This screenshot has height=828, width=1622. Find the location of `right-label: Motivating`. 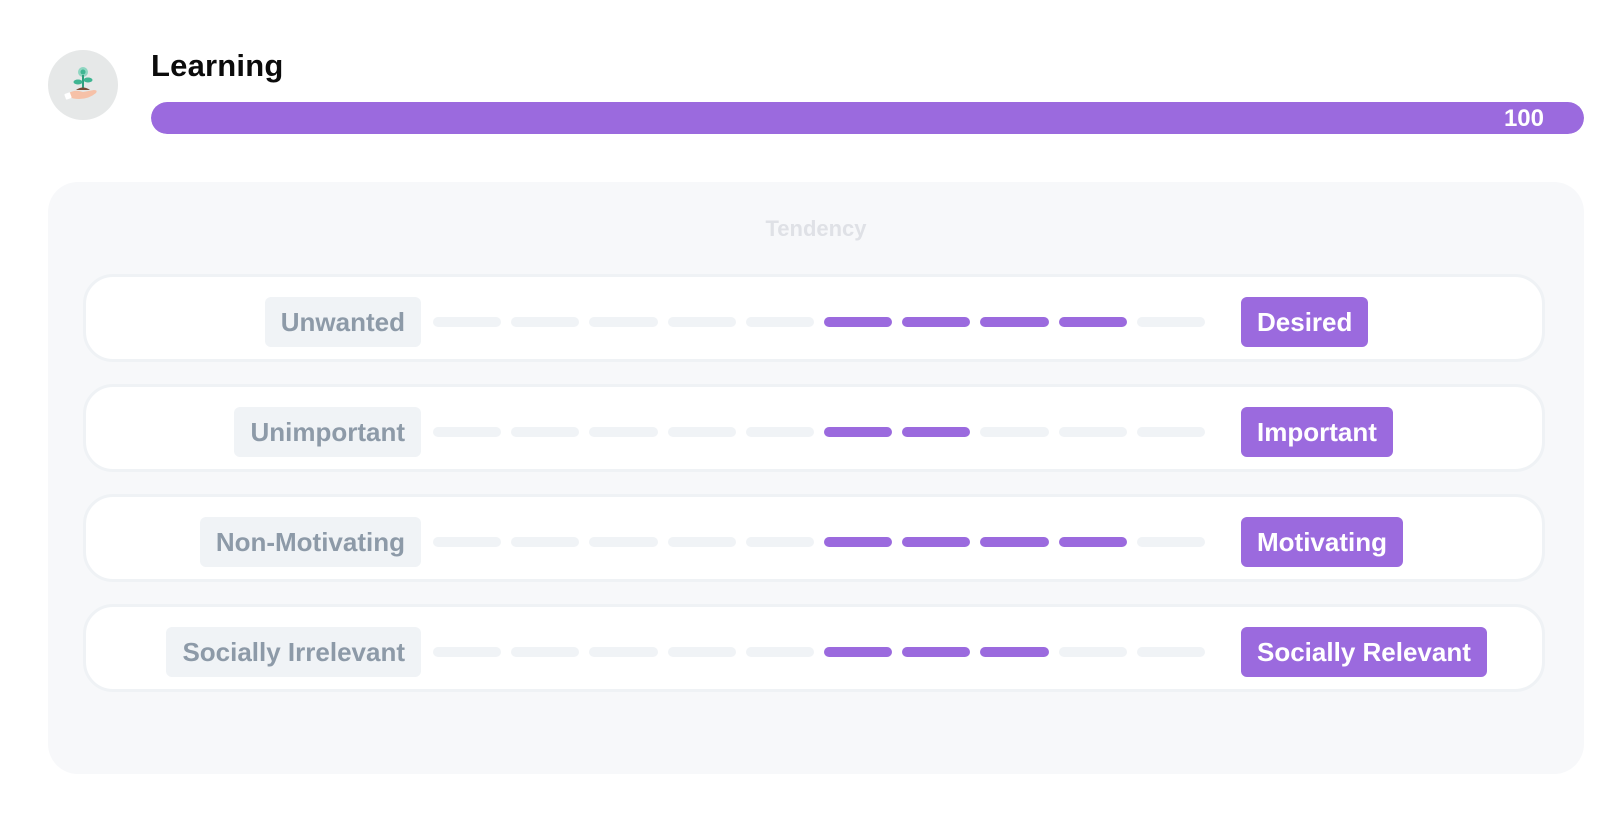

right-label: Motivating is located at coordinates (1322, 542).